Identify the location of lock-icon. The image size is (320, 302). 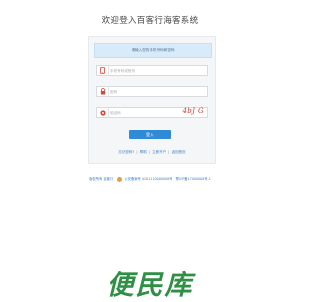
(103, 91).